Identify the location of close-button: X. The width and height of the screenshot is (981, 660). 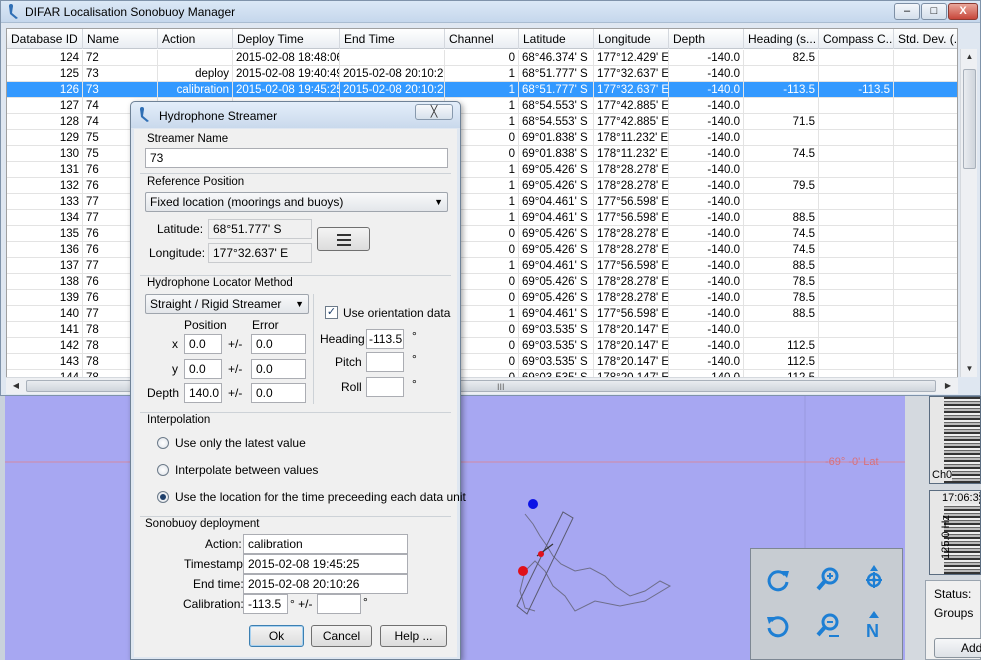
(963, 11).